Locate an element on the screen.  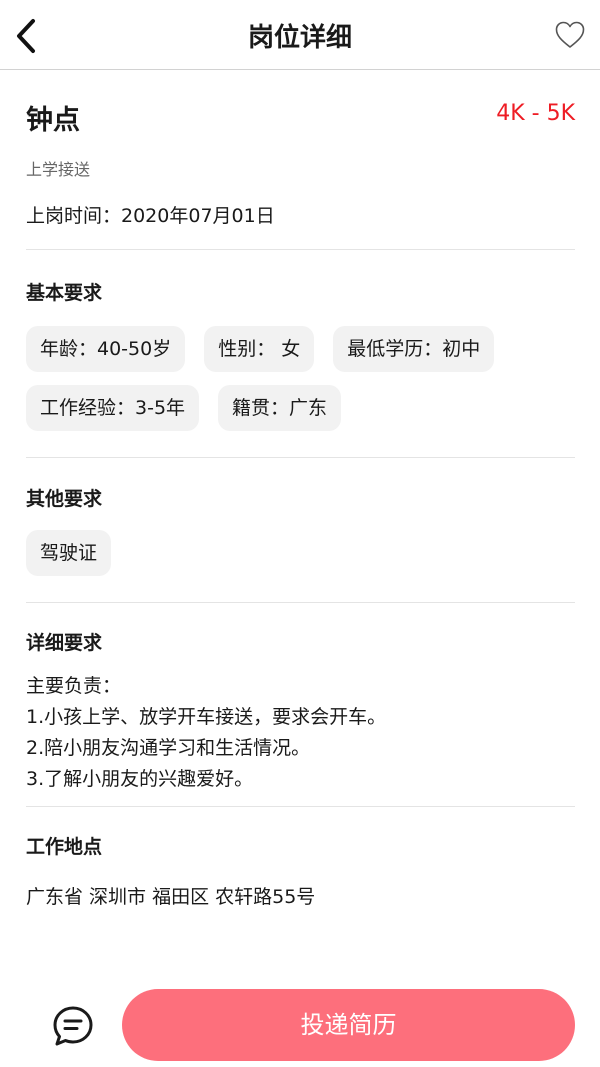
apply-resume-button: 投递简历 is located at coordinates (348, 1025).